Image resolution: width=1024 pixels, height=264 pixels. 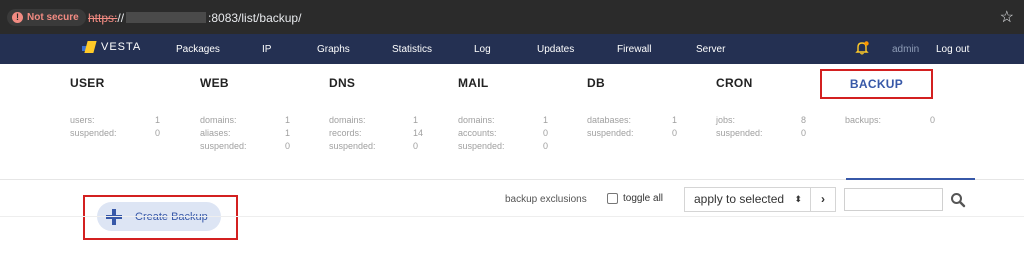 I want to click on bulk-action-select: apply to selected ⬍, so click(x=747, y=199).